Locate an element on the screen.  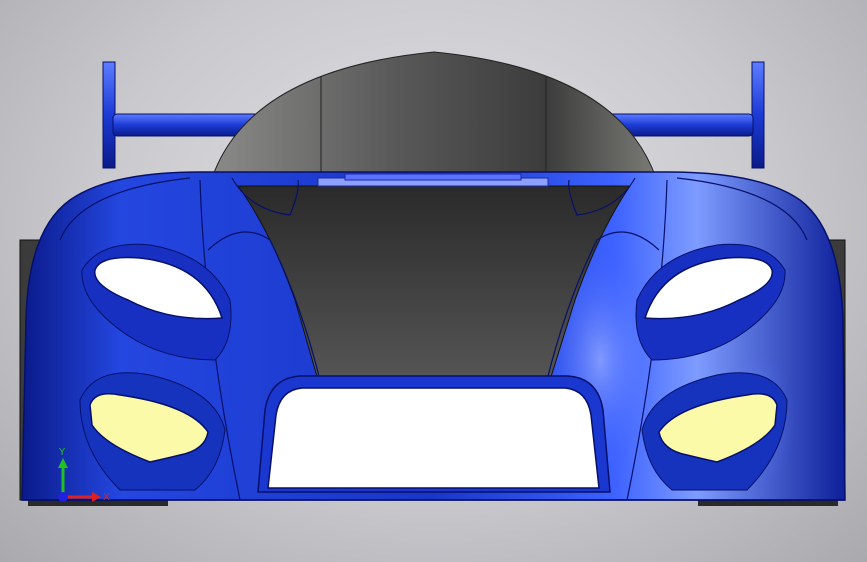
x-axis-label: X is located at coordinates (106, 497).